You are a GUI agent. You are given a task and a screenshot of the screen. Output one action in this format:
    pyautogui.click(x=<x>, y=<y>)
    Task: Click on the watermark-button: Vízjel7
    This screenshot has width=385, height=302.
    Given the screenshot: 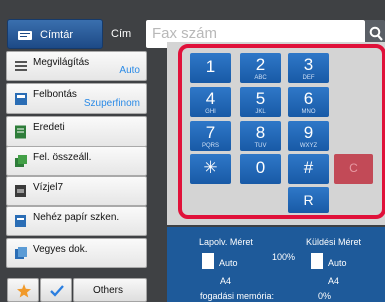 What is the action you would take?
    pyautogui.click(x=76, y=191)
    